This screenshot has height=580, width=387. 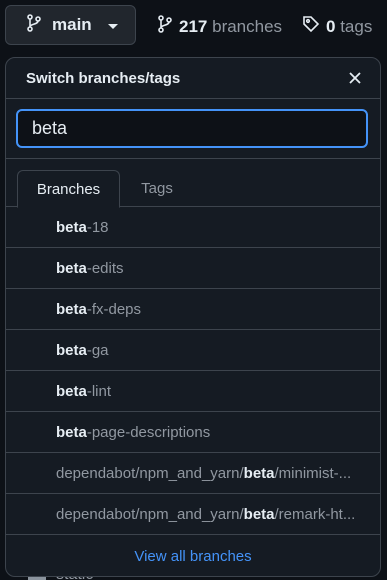 What do you see at coordinates (114, 309) in the screenshot?
I see `item-suffix: -fx-deps` at bounding box center [114, 309].